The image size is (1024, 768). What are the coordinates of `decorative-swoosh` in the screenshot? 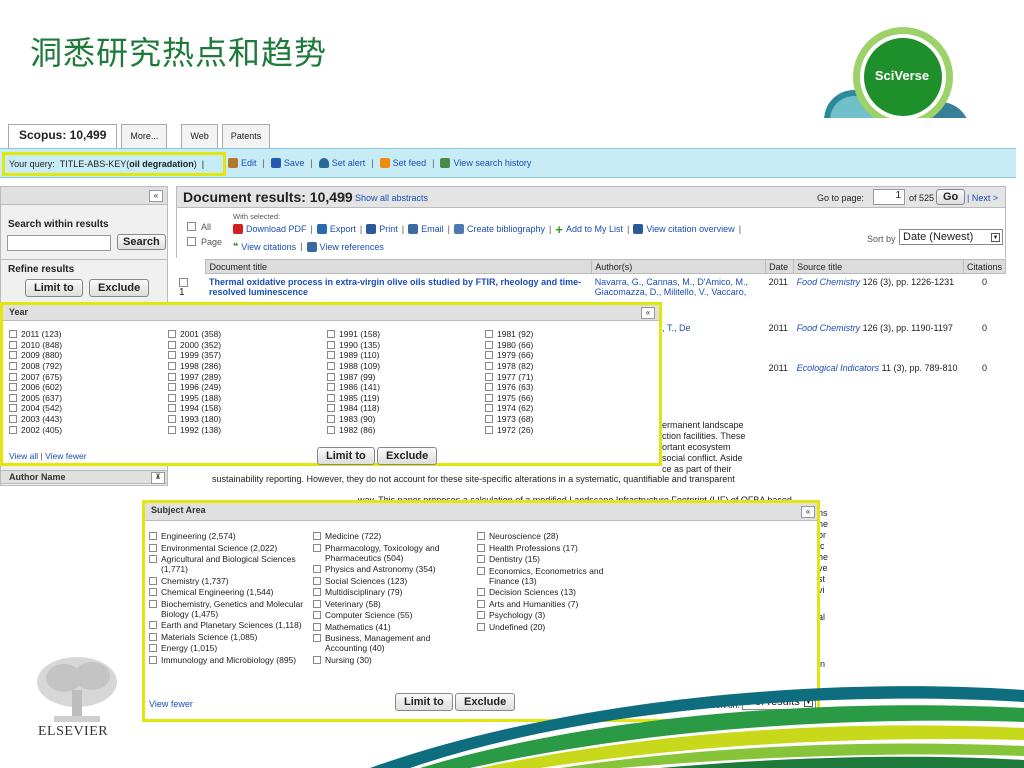 It's located at (697, 727).